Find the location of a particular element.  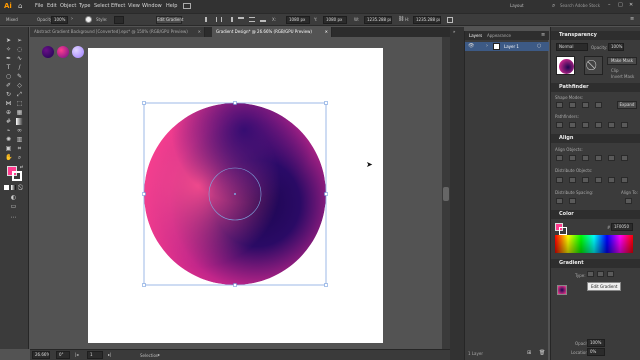

lasso-tool-icon: ◌ is located at coordinates (19, 49).